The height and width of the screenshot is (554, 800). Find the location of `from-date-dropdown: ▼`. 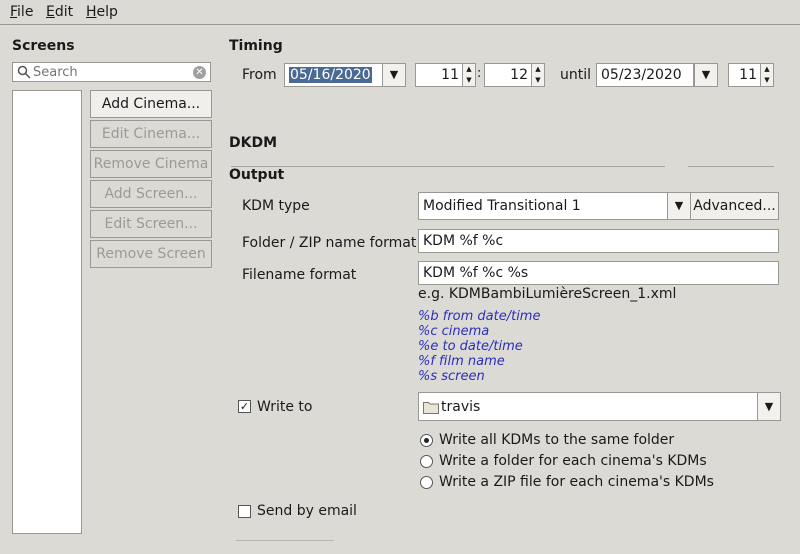

from-date-dropdown: ▼ is located at coordinates (394, 75).